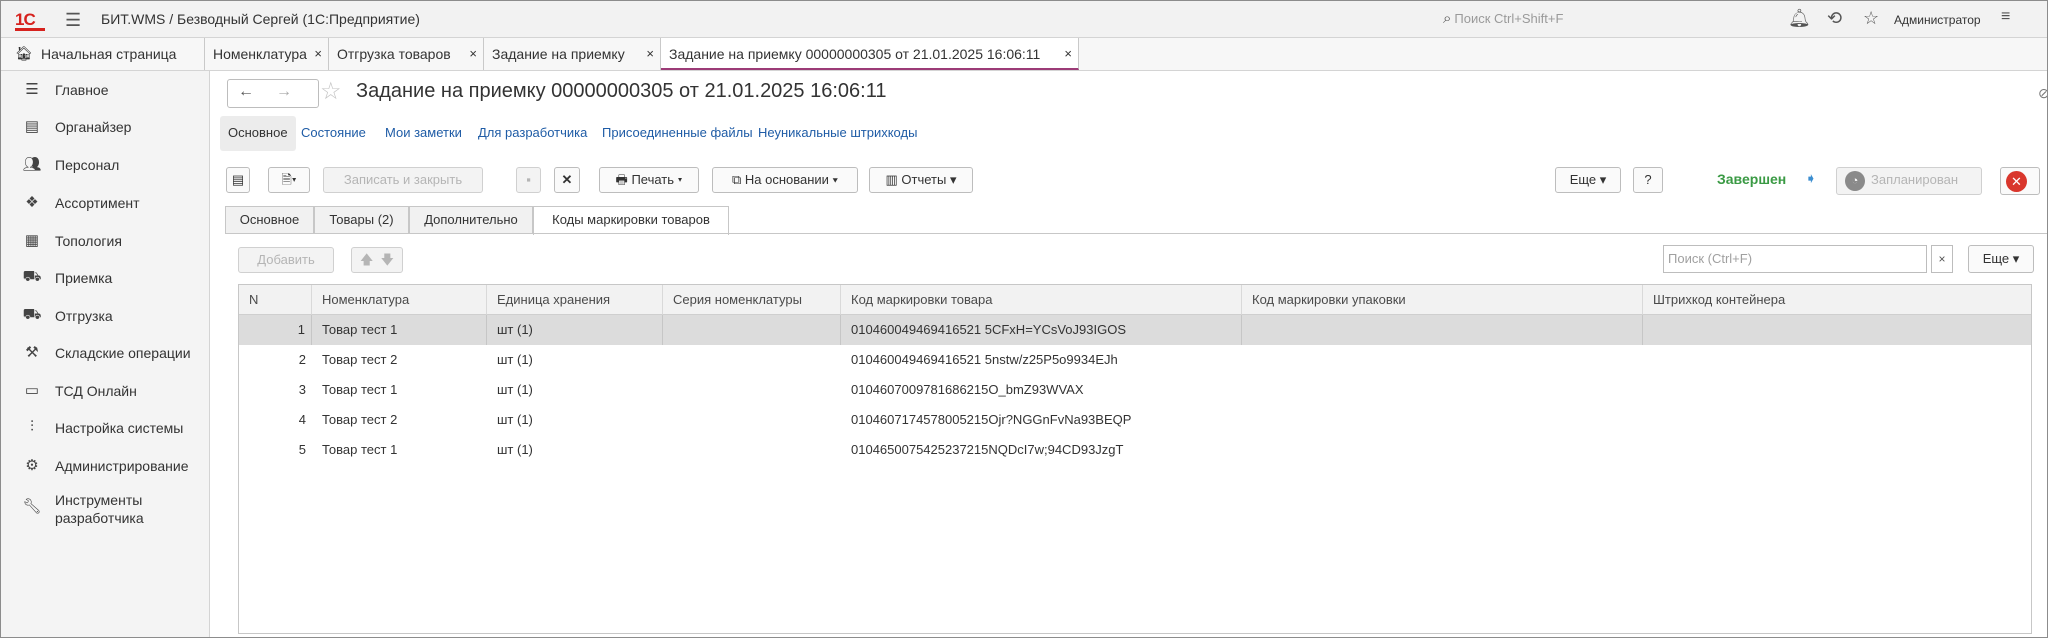 Image resolution: width=2048 pixels, height=638 pixels. Describe the element at coordinates (105, 91) in the screenshot. I see `sidebar-item-main: ☰ Главное` at that location.